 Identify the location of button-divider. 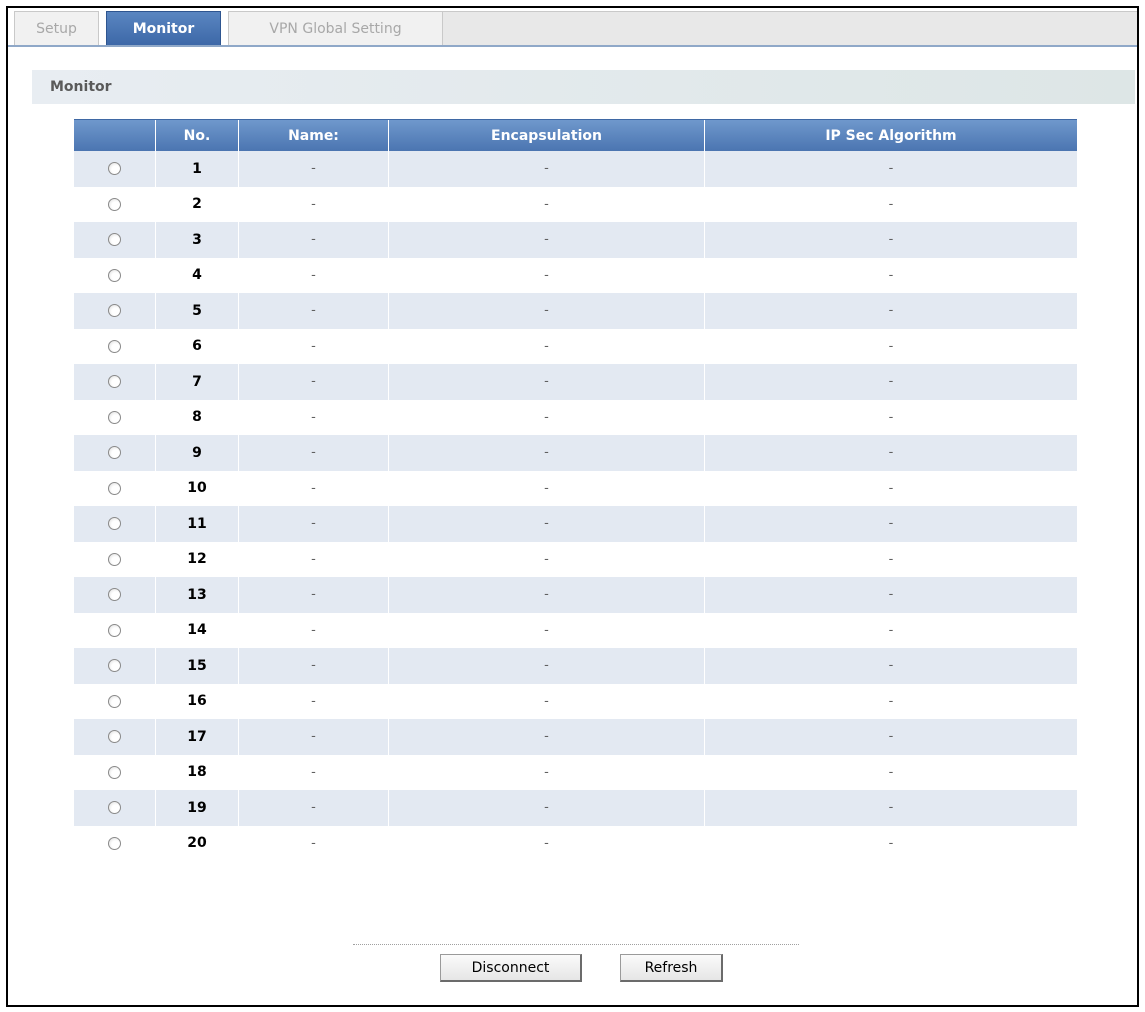
(576, 944).